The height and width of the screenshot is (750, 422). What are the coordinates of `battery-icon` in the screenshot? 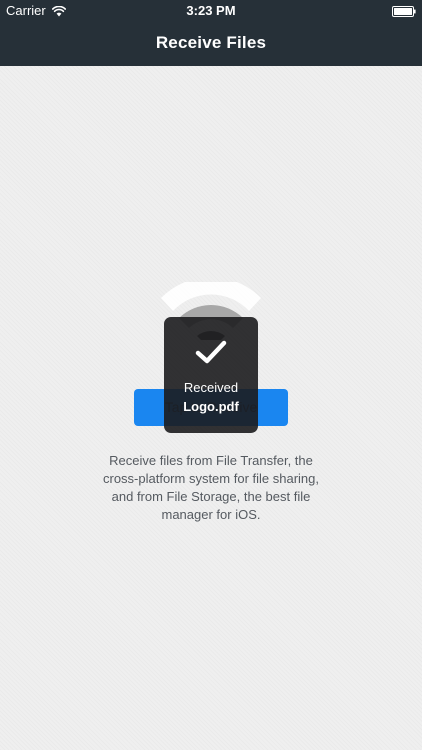 It's located at (404, 11).